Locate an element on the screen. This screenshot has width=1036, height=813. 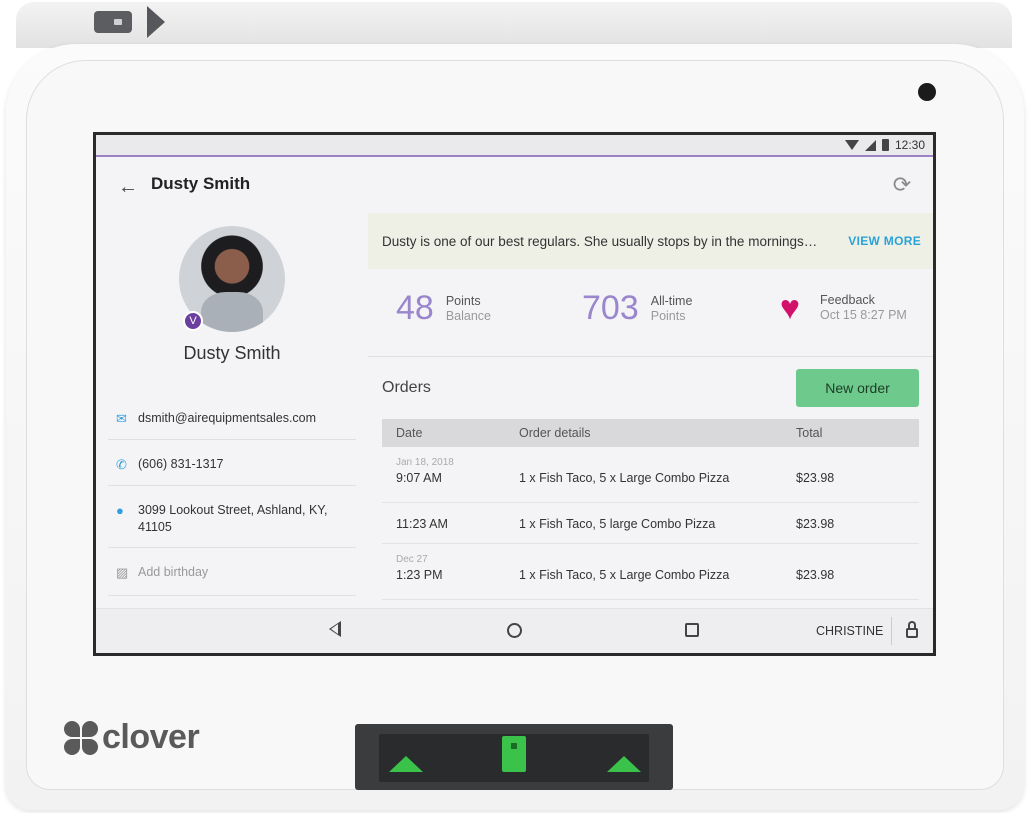
order-time: 1:23 PM is located at coordinates (419, 575).